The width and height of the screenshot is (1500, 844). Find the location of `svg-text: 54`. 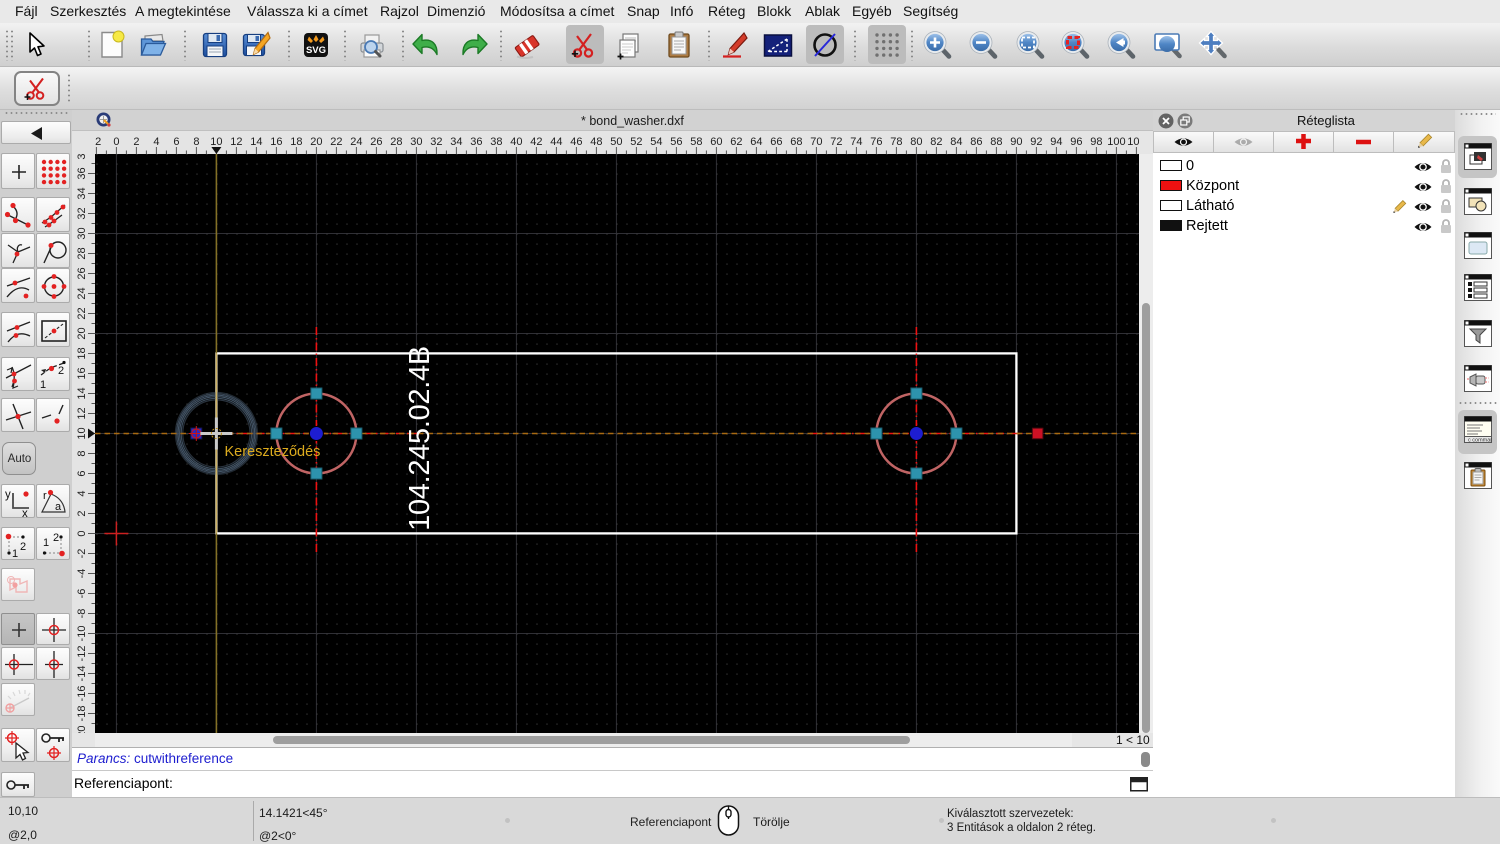

svg-text: 54 is located at coordinates (656, 142).